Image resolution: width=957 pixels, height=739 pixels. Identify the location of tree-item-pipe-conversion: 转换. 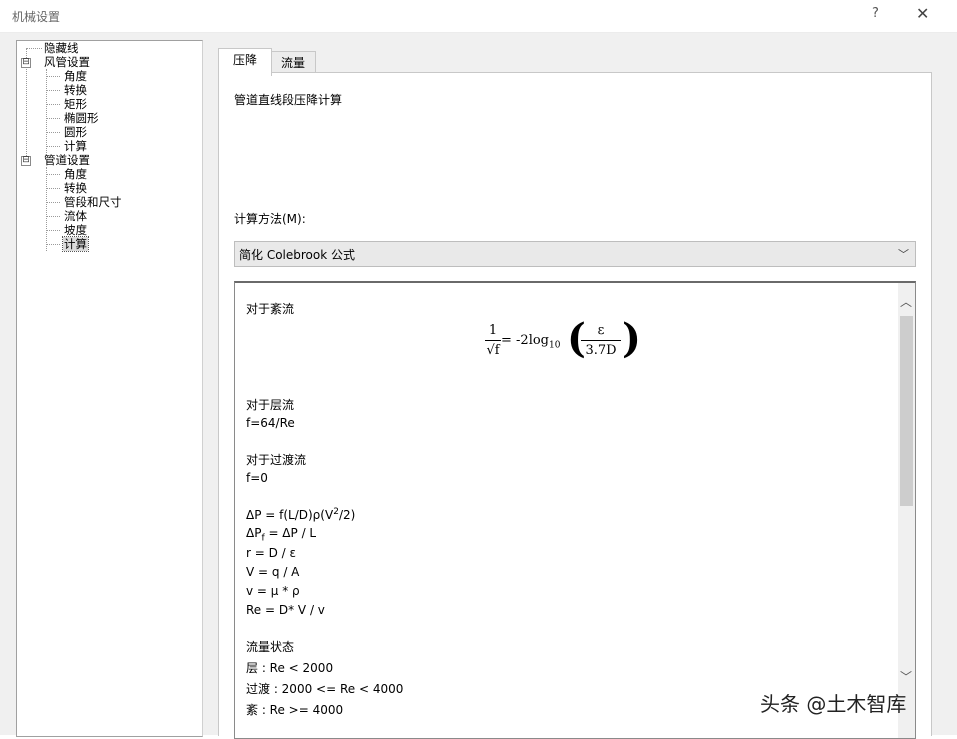
(75, 188).